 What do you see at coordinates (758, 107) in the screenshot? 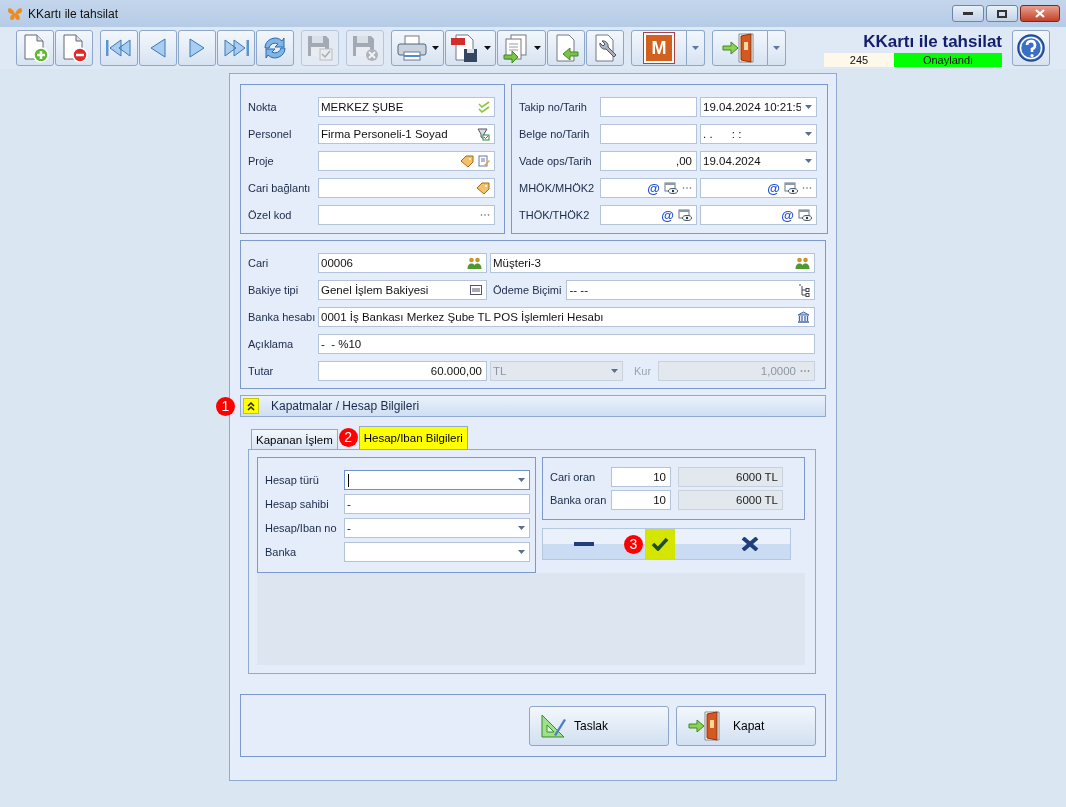
I see `date-dropdown: 19.04.2024 10:21:5` at bounding box center [758, 107].